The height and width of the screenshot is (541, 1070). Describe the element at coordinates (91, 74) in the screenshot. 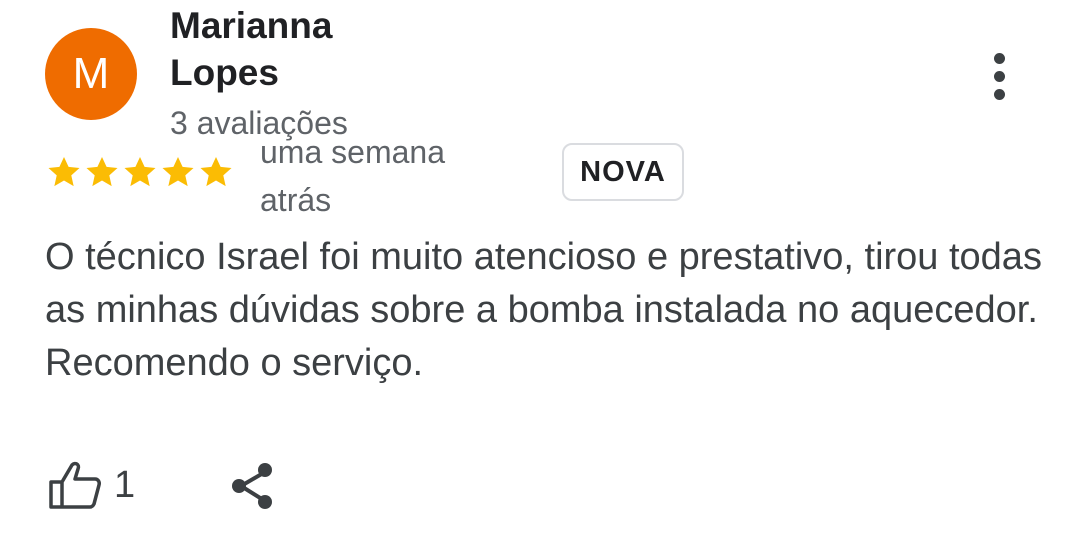

I see `avatar: M` at that location.